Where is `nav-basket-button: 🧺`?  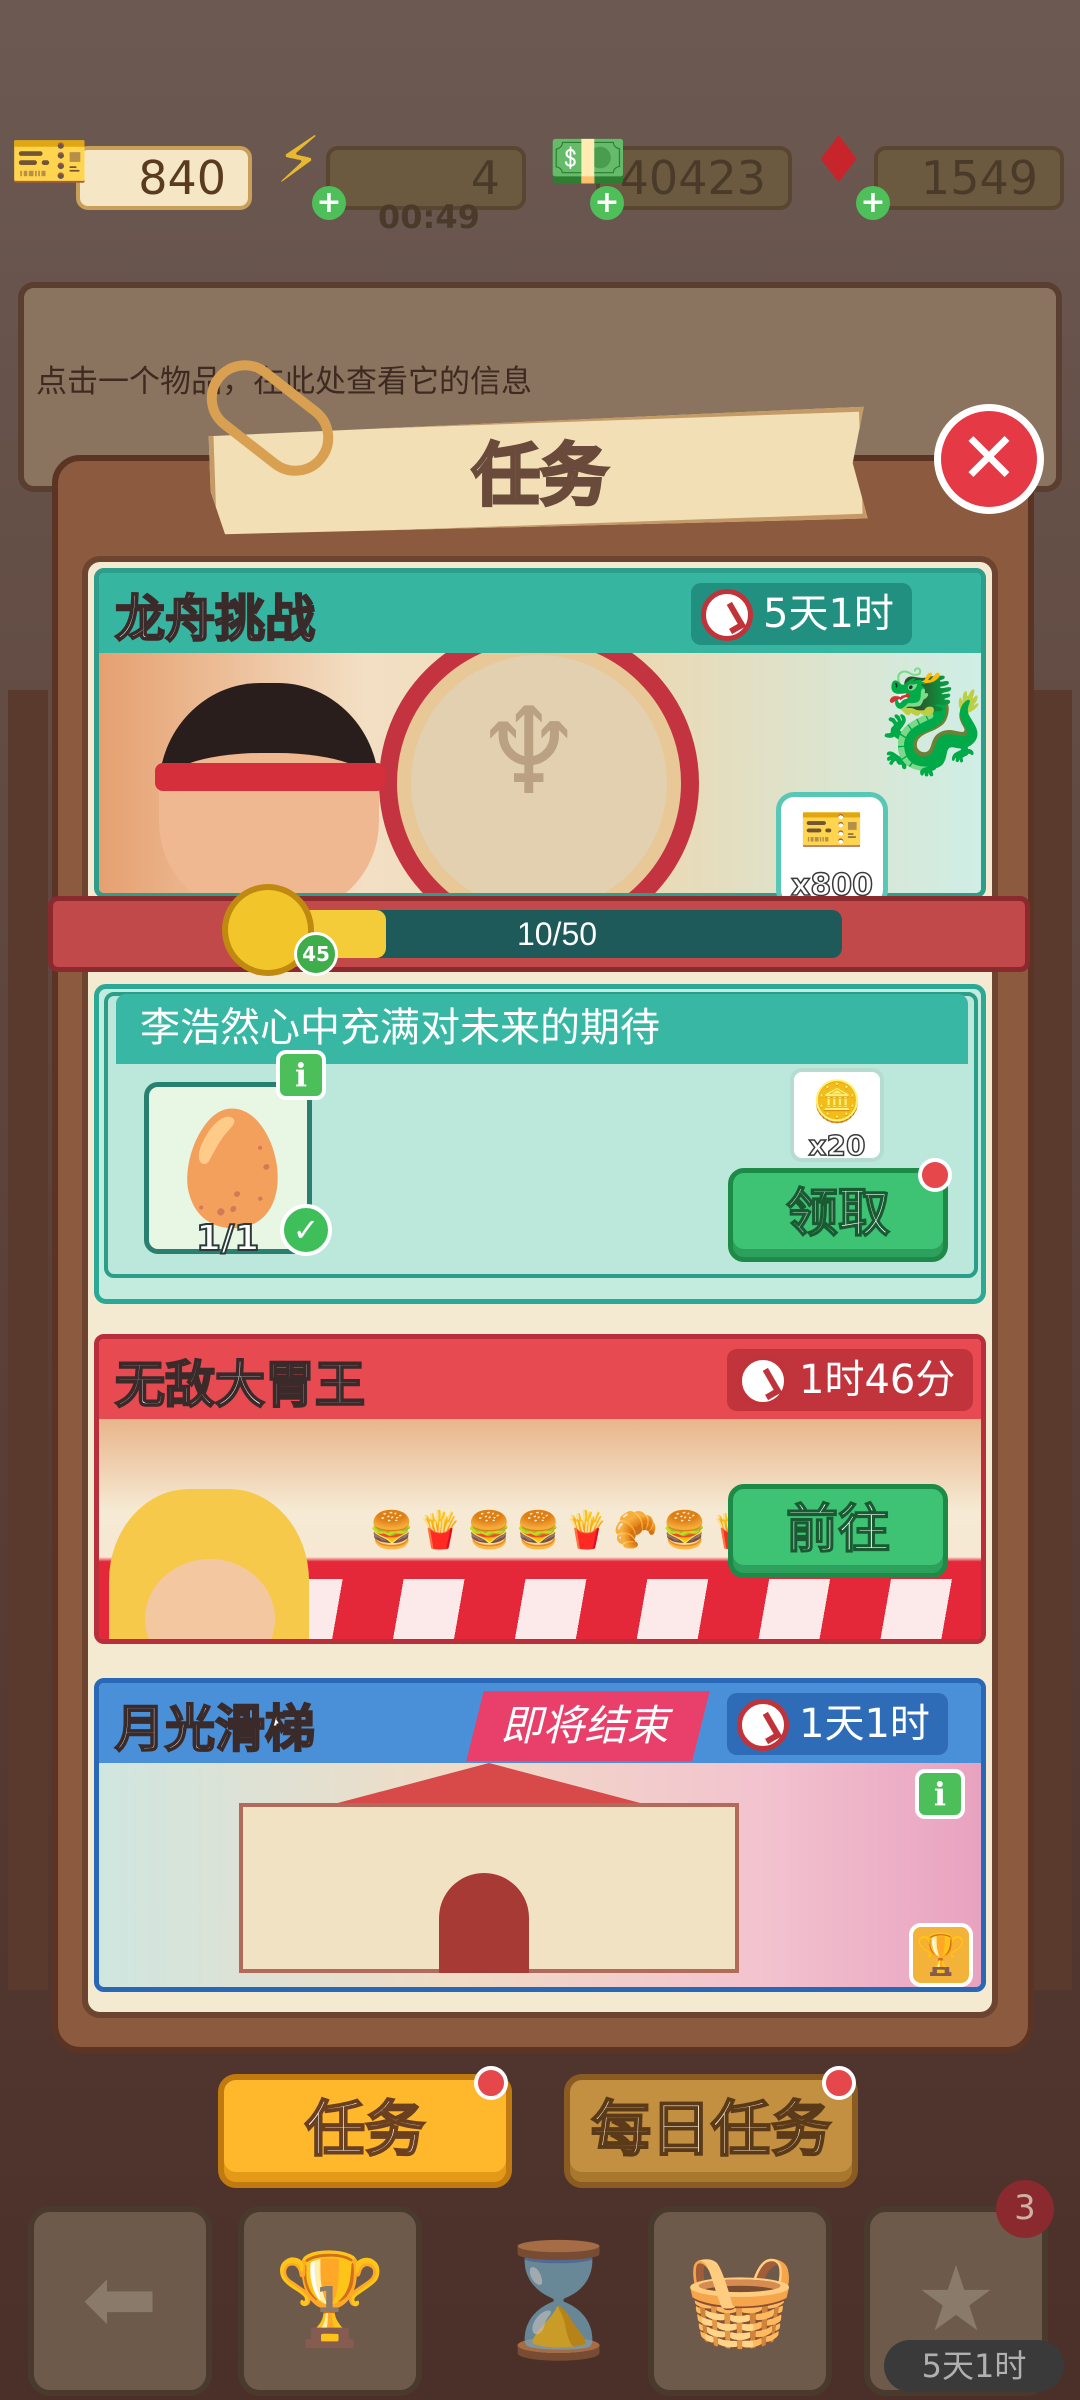 nav-basket-button: 🧺 is located at coordinates (740, 2301).